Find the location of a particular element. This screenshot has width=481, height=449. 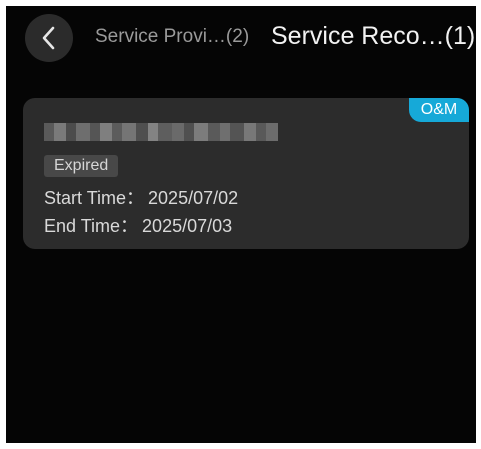

tab-service-records: Service Reco…(1) is located at coordinates (373, 36).